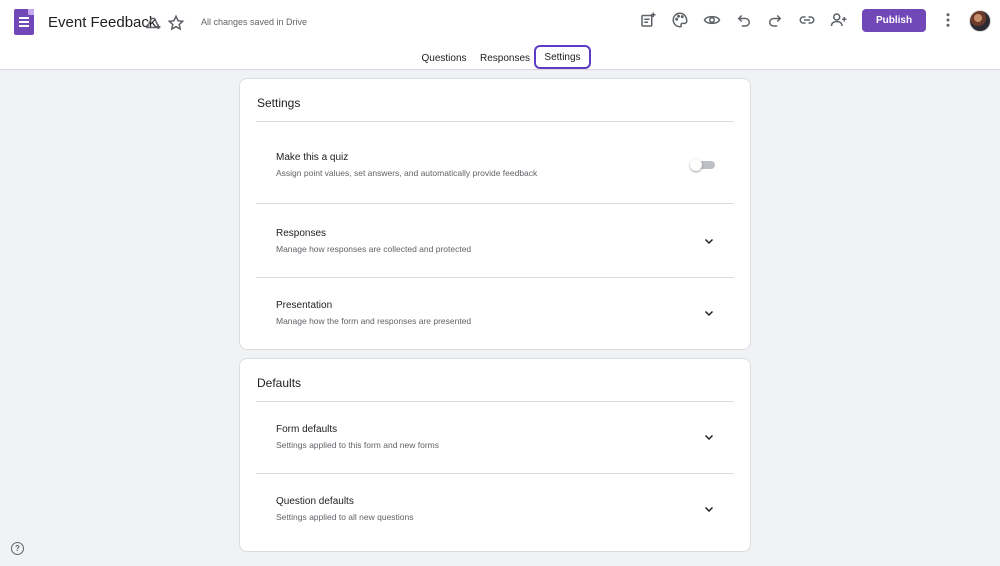 The image size is (1000, 566). Describe the element at coordinates (712, 20) in the screenshot. I see `preview-eye-icon` at that location.